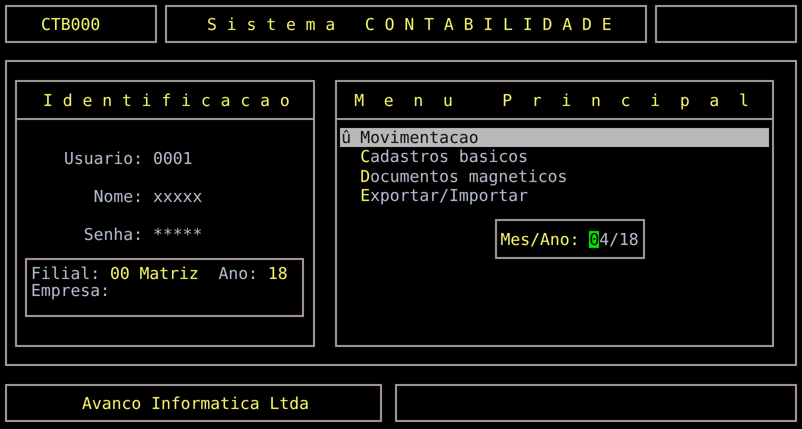 Image resolution: width=802 pixels, height=429 pixels. Describe the element at coordinates (554, 196) in the screenshot. I see `menu-item: Exportar/Importar` at that location.